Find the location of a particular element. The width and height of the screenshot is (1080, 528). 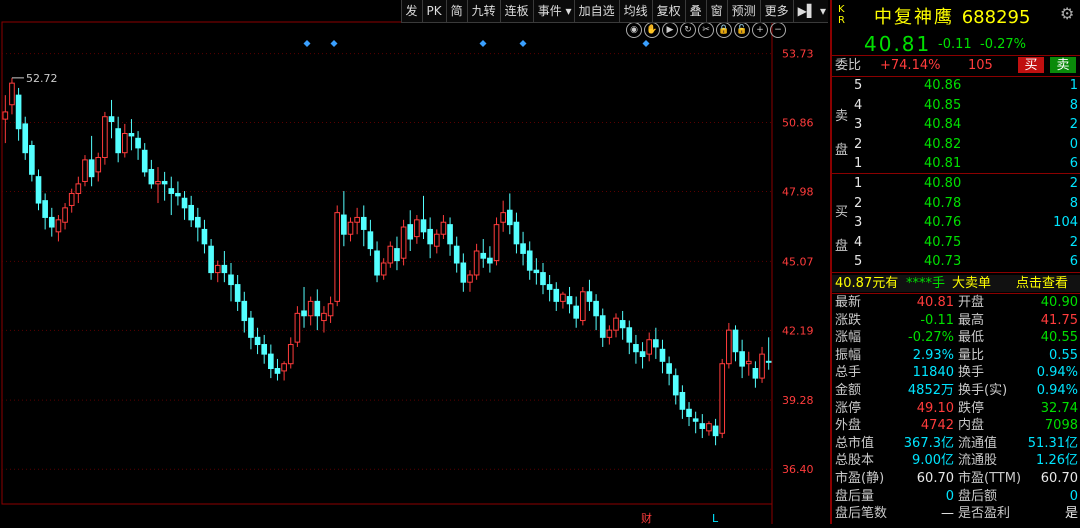

zoom-in-icon: + is located at coordinates (760, 30).